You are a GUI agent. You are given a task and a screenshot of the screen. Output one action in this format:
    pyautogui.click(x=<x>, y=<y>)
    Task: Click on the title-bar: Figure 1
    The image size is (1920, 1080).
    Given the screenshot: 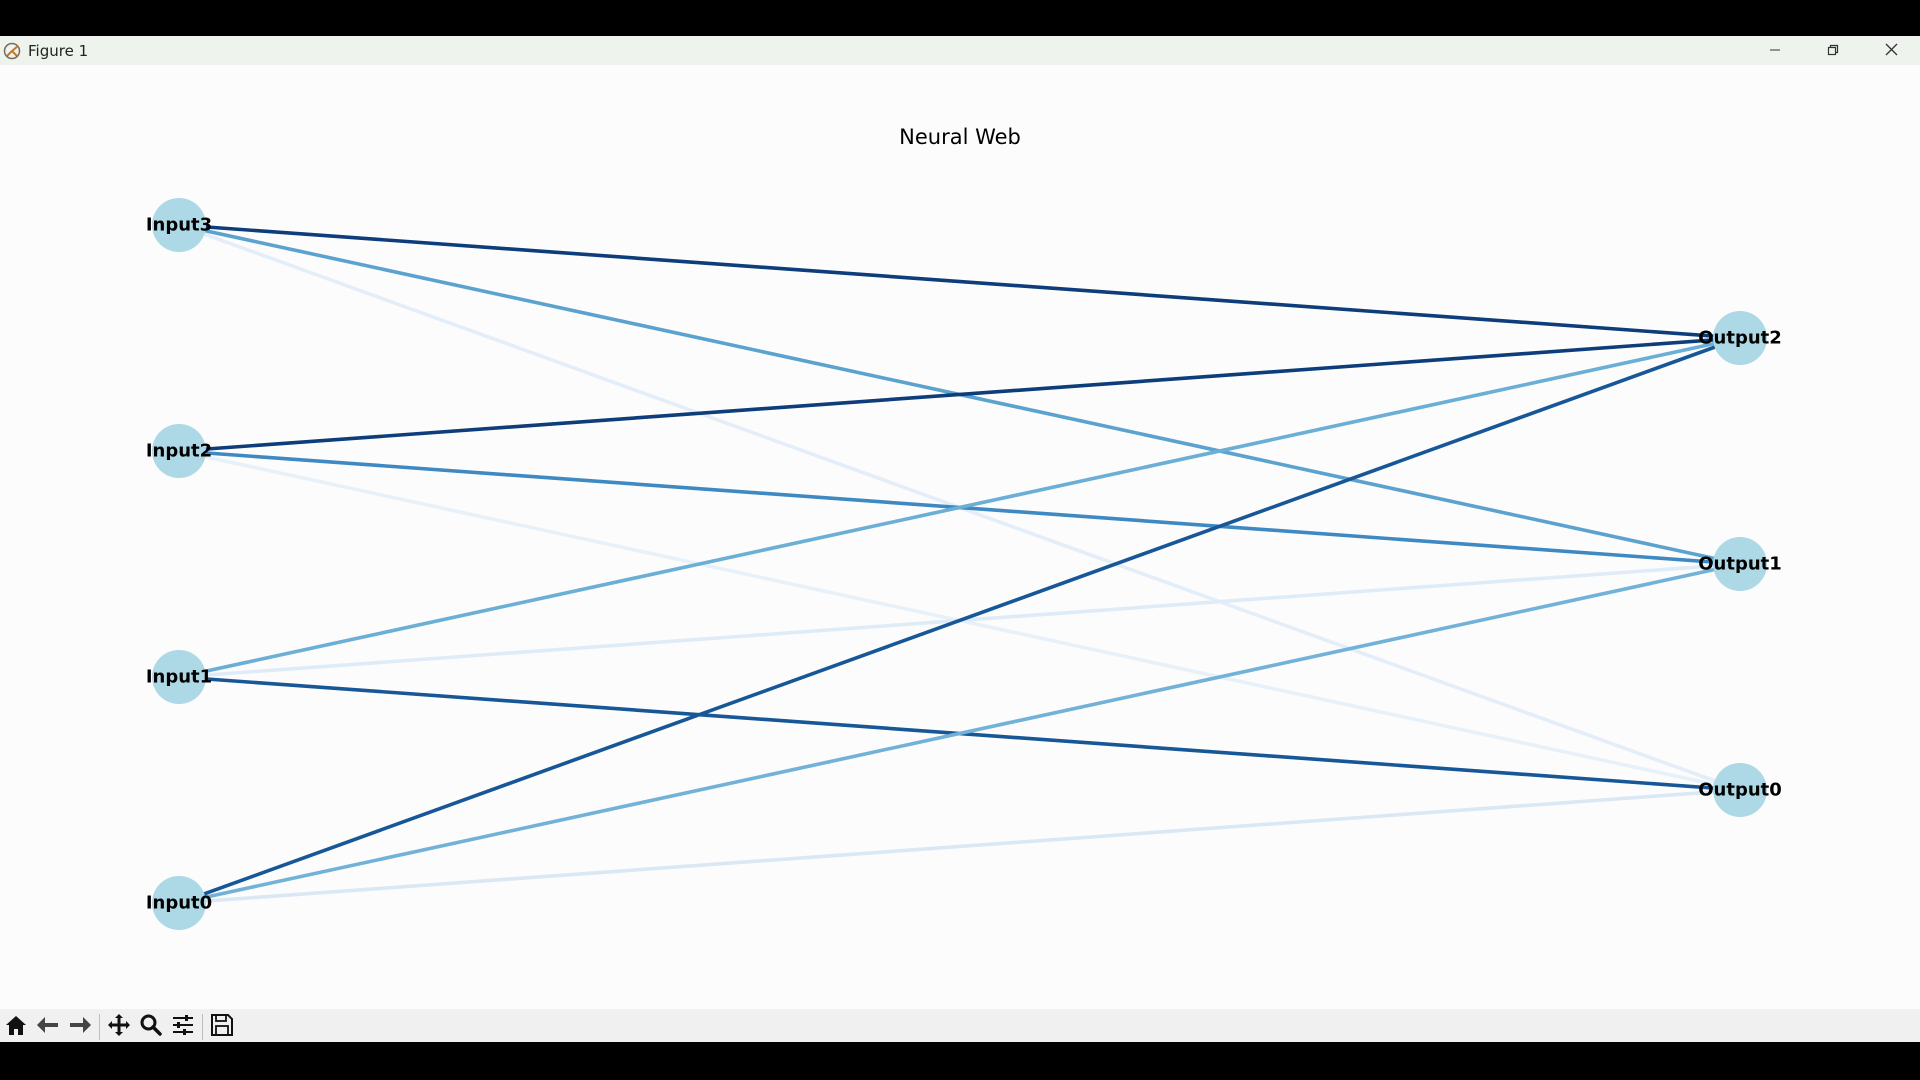 What is the action you would take?
    pyautogui.click(x=960, y=50)
    